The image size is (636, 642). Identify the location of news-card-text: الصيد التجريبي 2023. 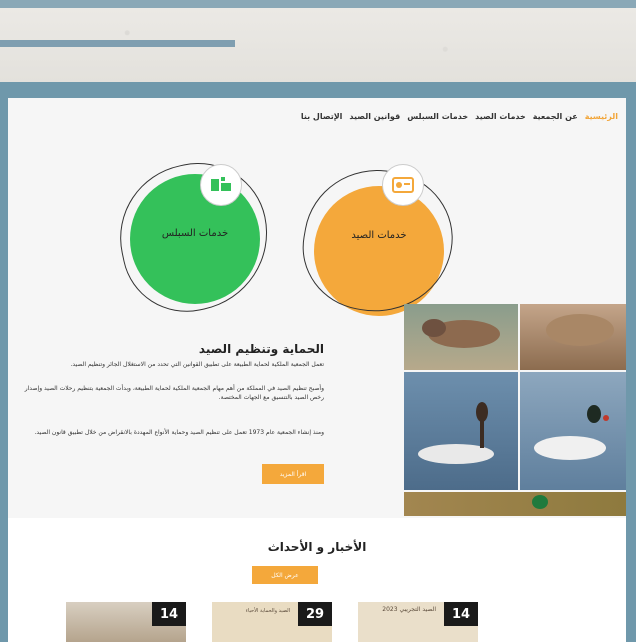
(409, 609).